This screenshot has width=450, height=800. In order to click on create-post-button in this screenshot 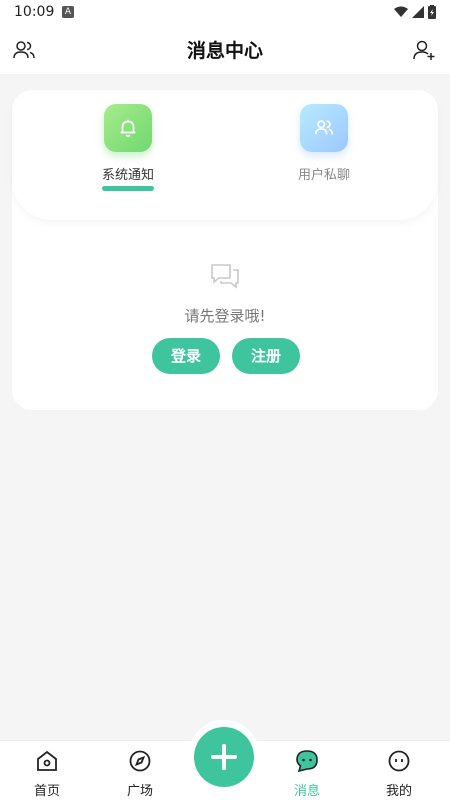, I will do `click(224, 757)`.